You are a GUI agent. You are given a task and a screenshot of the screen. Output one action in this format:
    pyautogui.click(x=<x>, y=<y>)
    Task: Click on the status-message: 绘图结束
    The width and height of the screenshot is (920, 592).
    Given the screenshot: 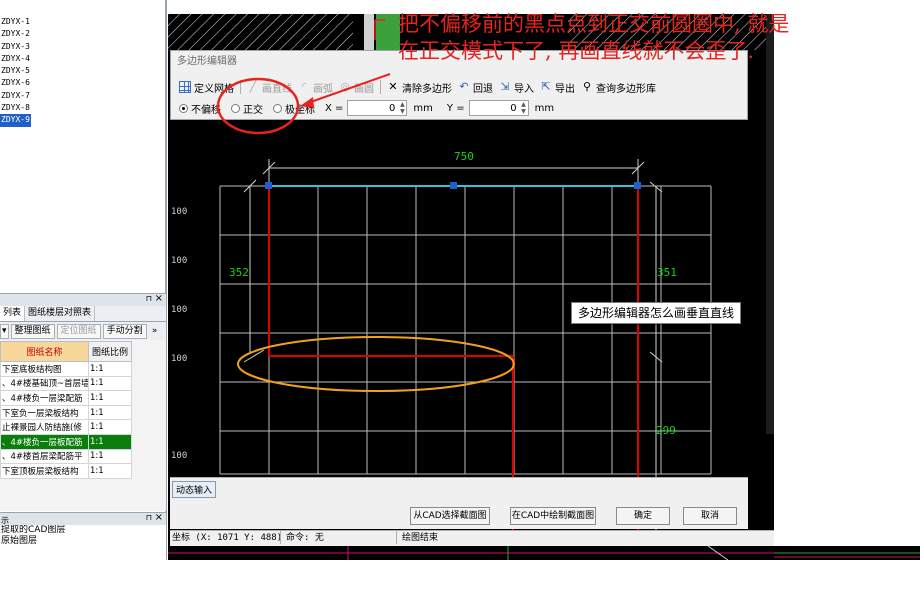 What is the action you would take?
    pyautogui.click(x=420, y=538)
    